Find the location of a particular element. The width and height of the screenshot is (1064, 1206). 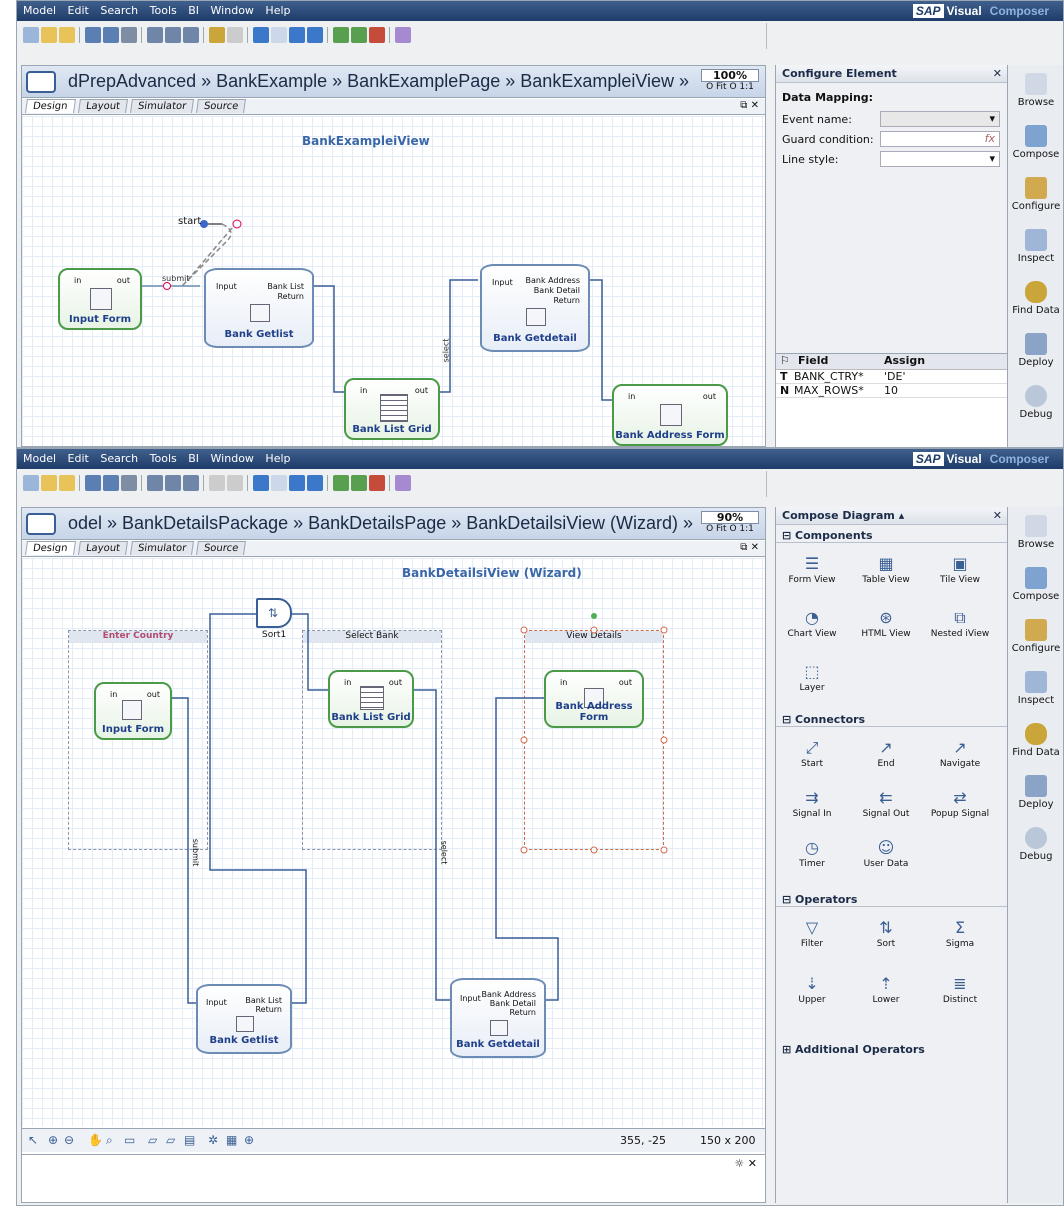

zoom-out-icon: ⊖ is located at coordinates (69, 1140).